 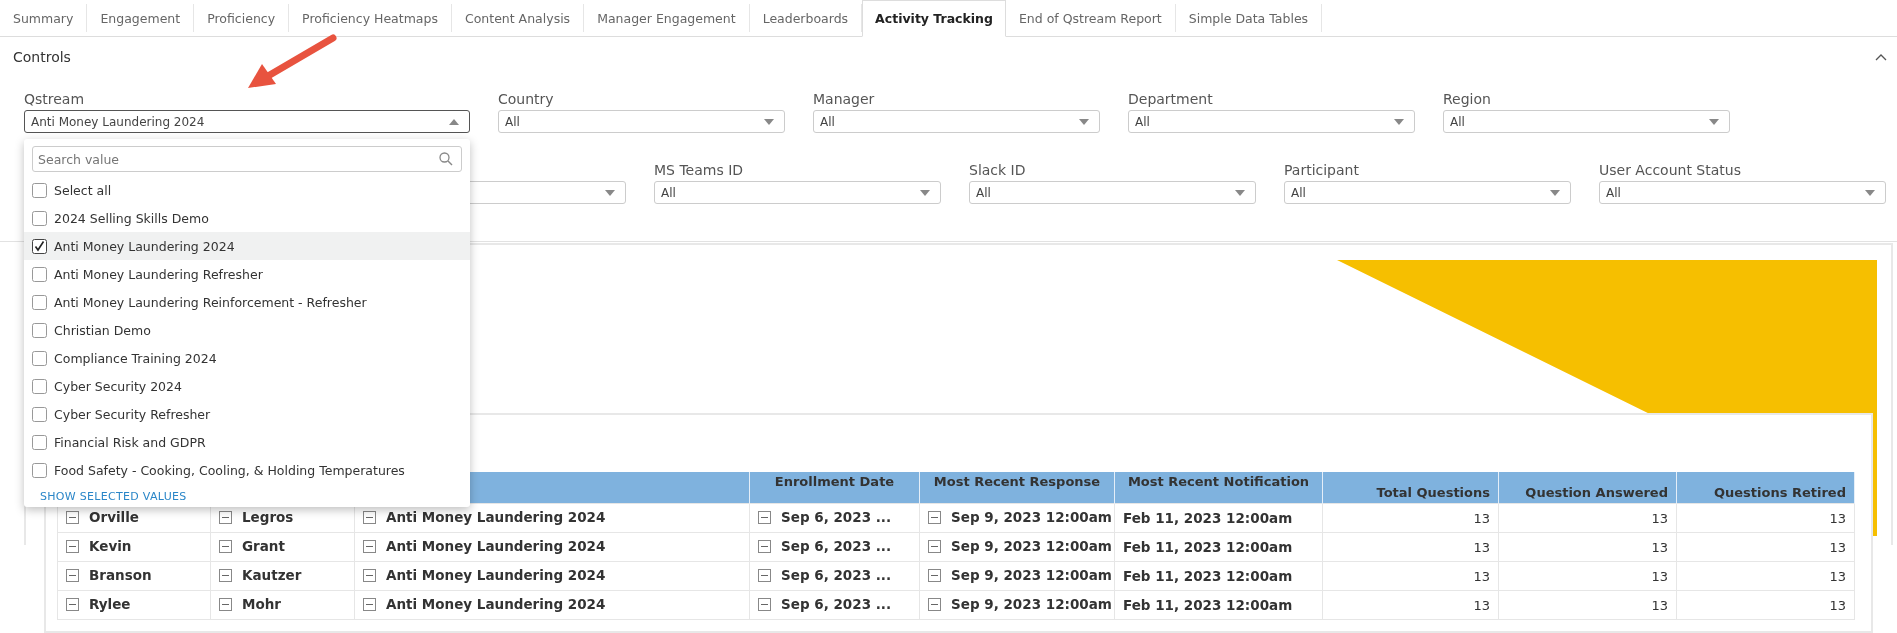 What do you see at coordinates (1467, 100) in the screenshot?
I see `filter-label: Region` at bounding box center [1467, 100].